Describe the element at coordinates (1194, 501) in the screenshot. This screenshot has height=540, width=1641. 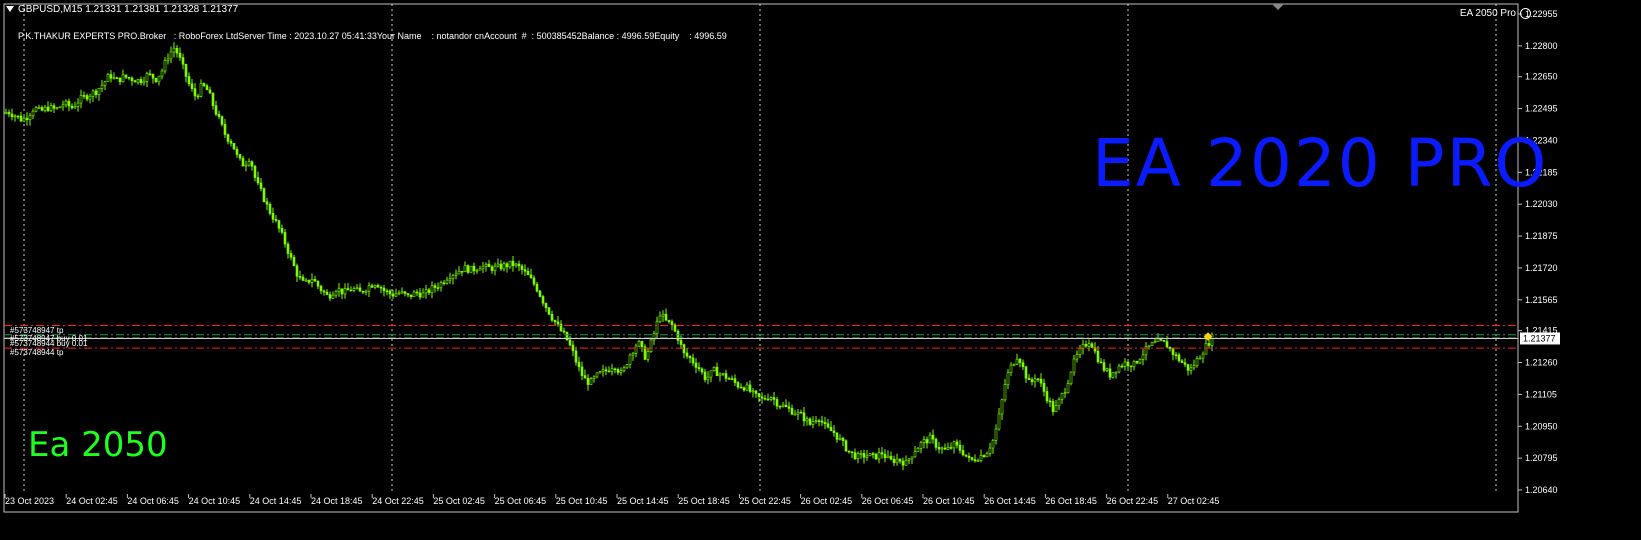
I see `x-tick-label: 27 Oct 02:45` at that location.